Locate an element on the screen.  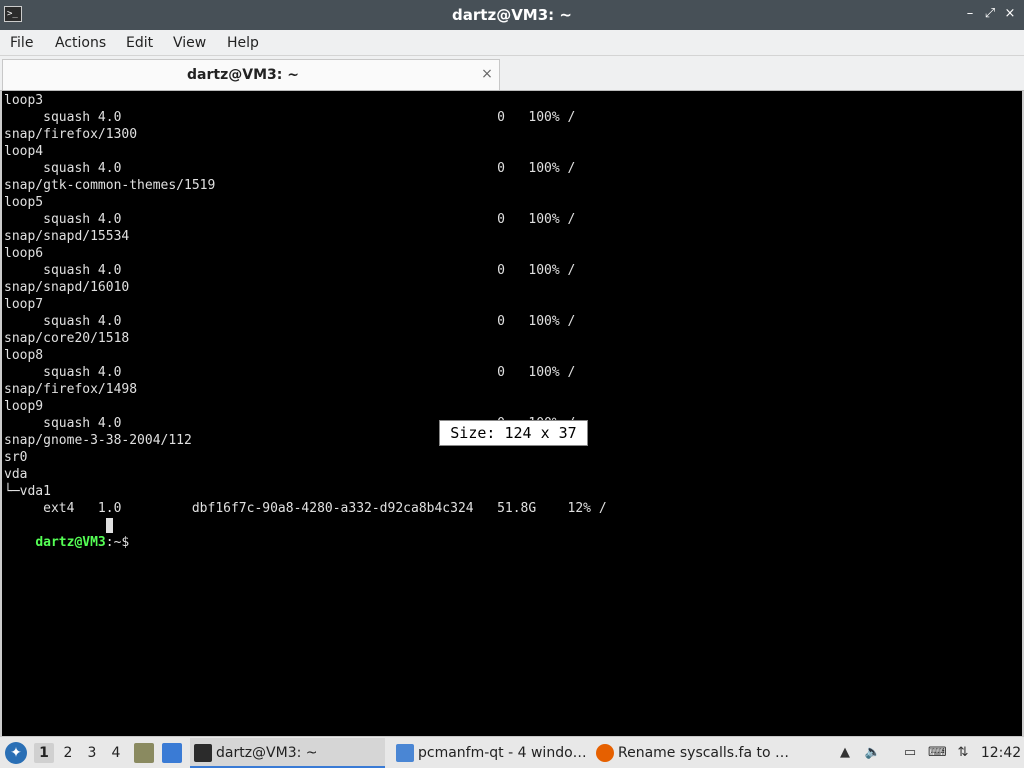
tab-bar: dartz@VM3: ~ × is located at coordinates (512, 73).